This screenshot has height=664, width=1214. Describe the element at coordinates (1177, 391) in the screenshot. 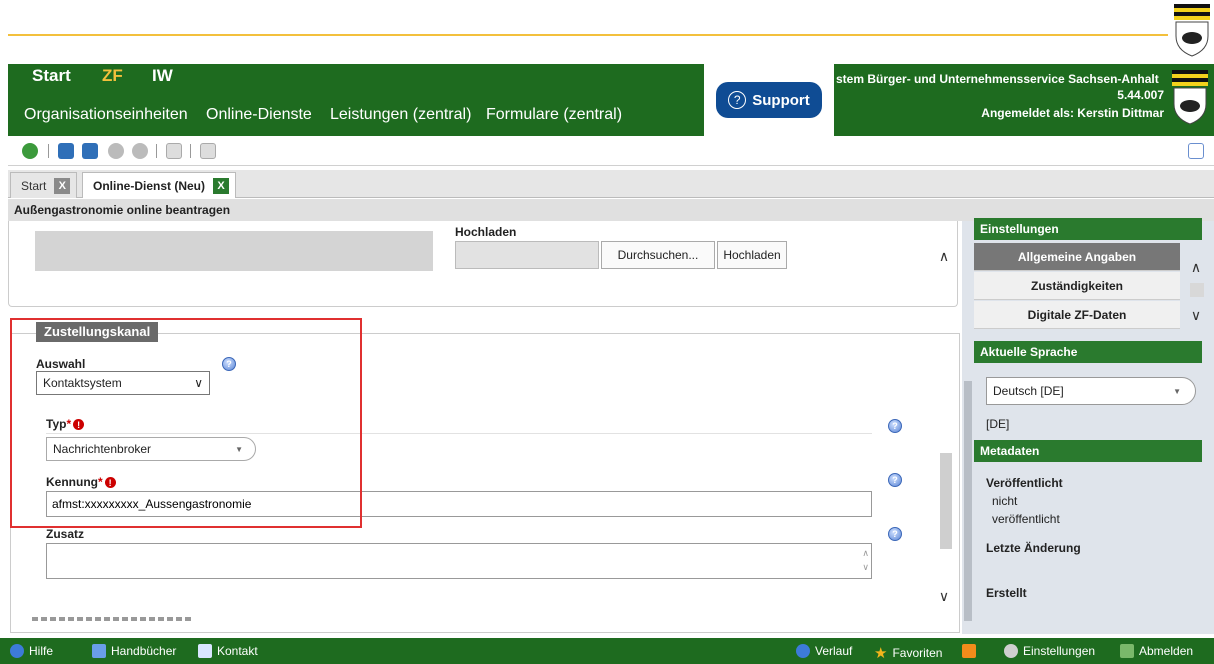

I see `caret-down-icon: ▼` at that location.